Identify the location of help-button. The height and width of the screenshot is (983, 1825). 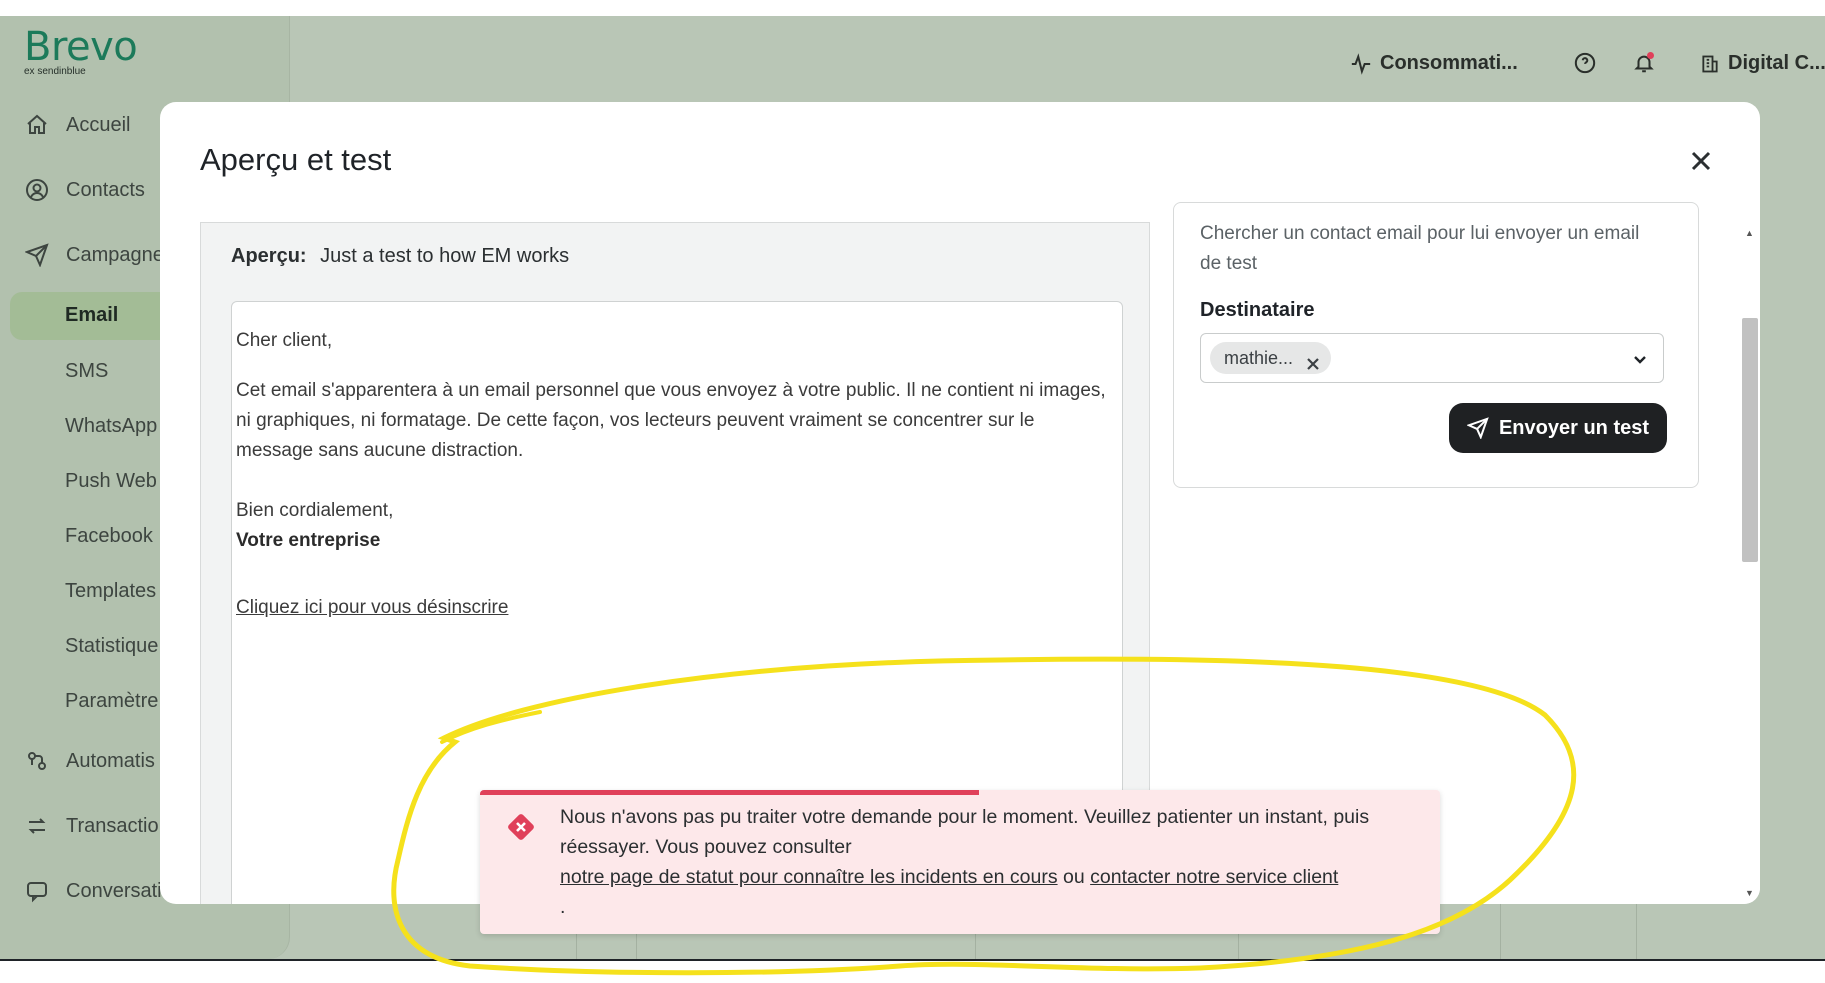
(1585, 63).